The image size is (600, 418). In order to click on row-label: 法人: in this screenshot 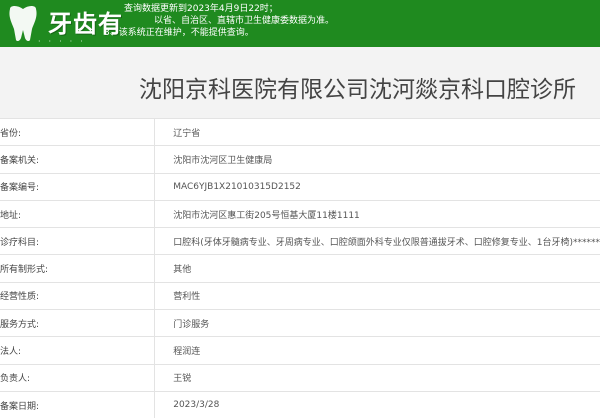, I will do `click(78, 350)`.